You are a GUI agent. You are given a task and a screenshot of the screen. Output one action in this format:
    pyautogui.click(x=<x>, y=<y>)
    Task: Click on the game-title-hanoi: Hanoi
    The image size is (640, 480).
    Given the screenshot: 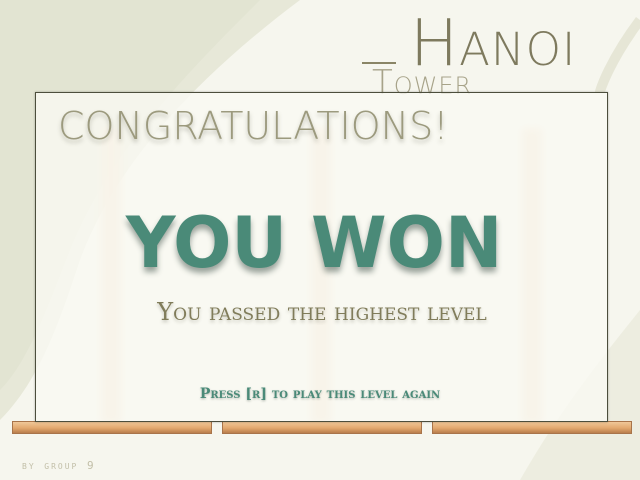 What is the action you would take?
    pyautogui.click(x=493, y=44)
    